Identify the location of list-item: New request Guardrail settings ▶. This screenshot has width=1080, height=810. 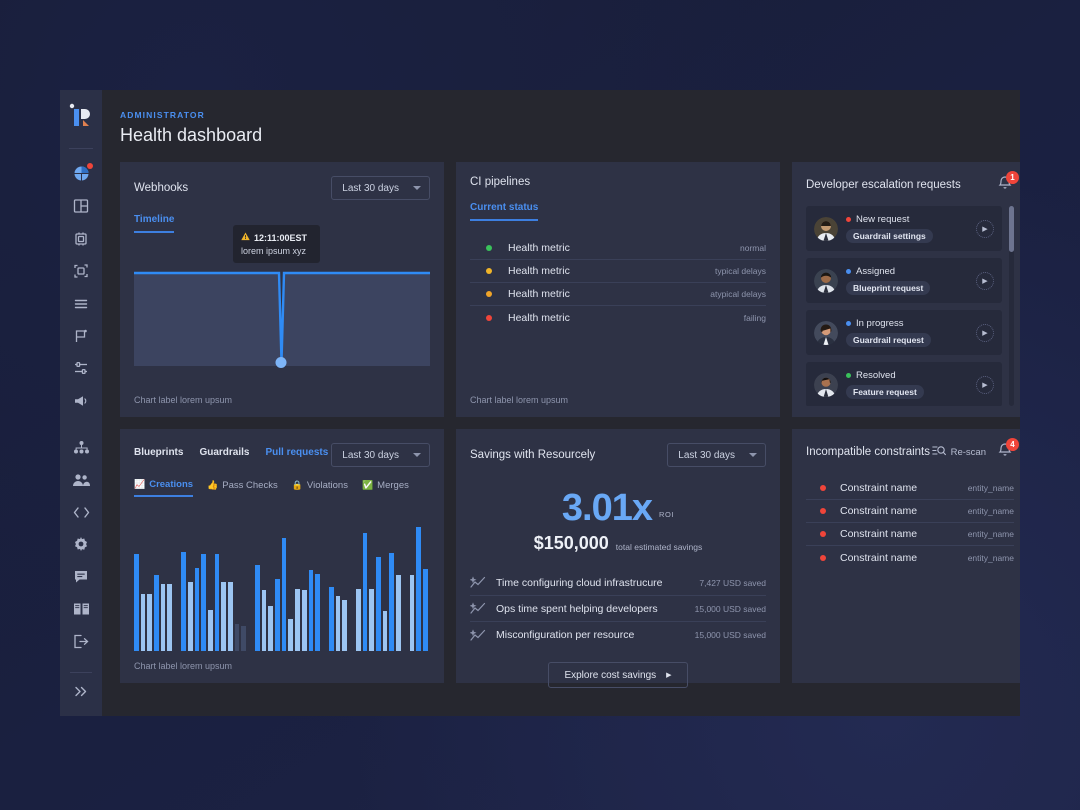
(904, 228).